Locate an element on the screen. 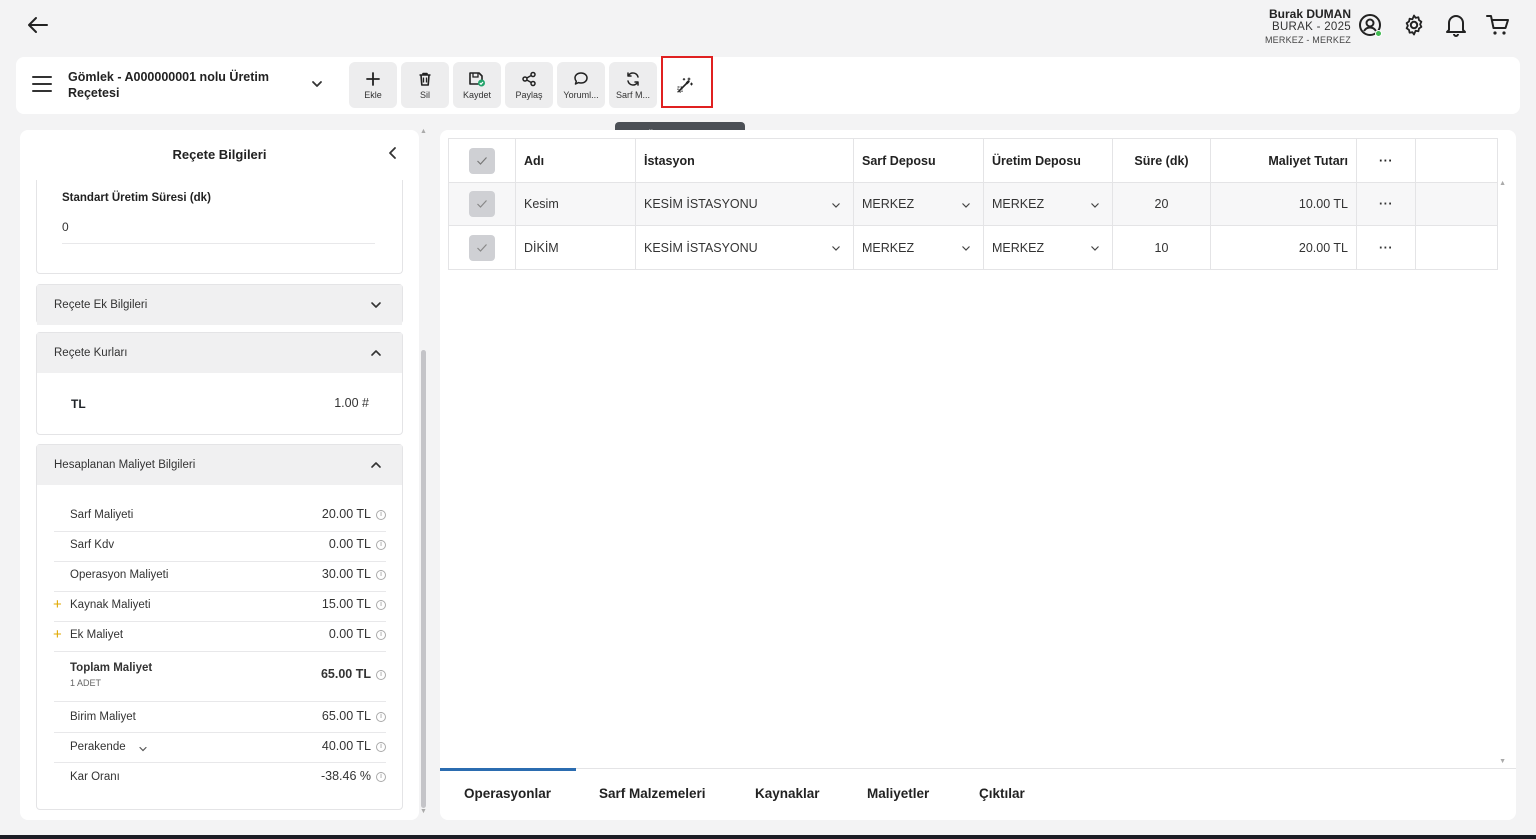  share-button: Paylaş is located at coordinates (529, 85).